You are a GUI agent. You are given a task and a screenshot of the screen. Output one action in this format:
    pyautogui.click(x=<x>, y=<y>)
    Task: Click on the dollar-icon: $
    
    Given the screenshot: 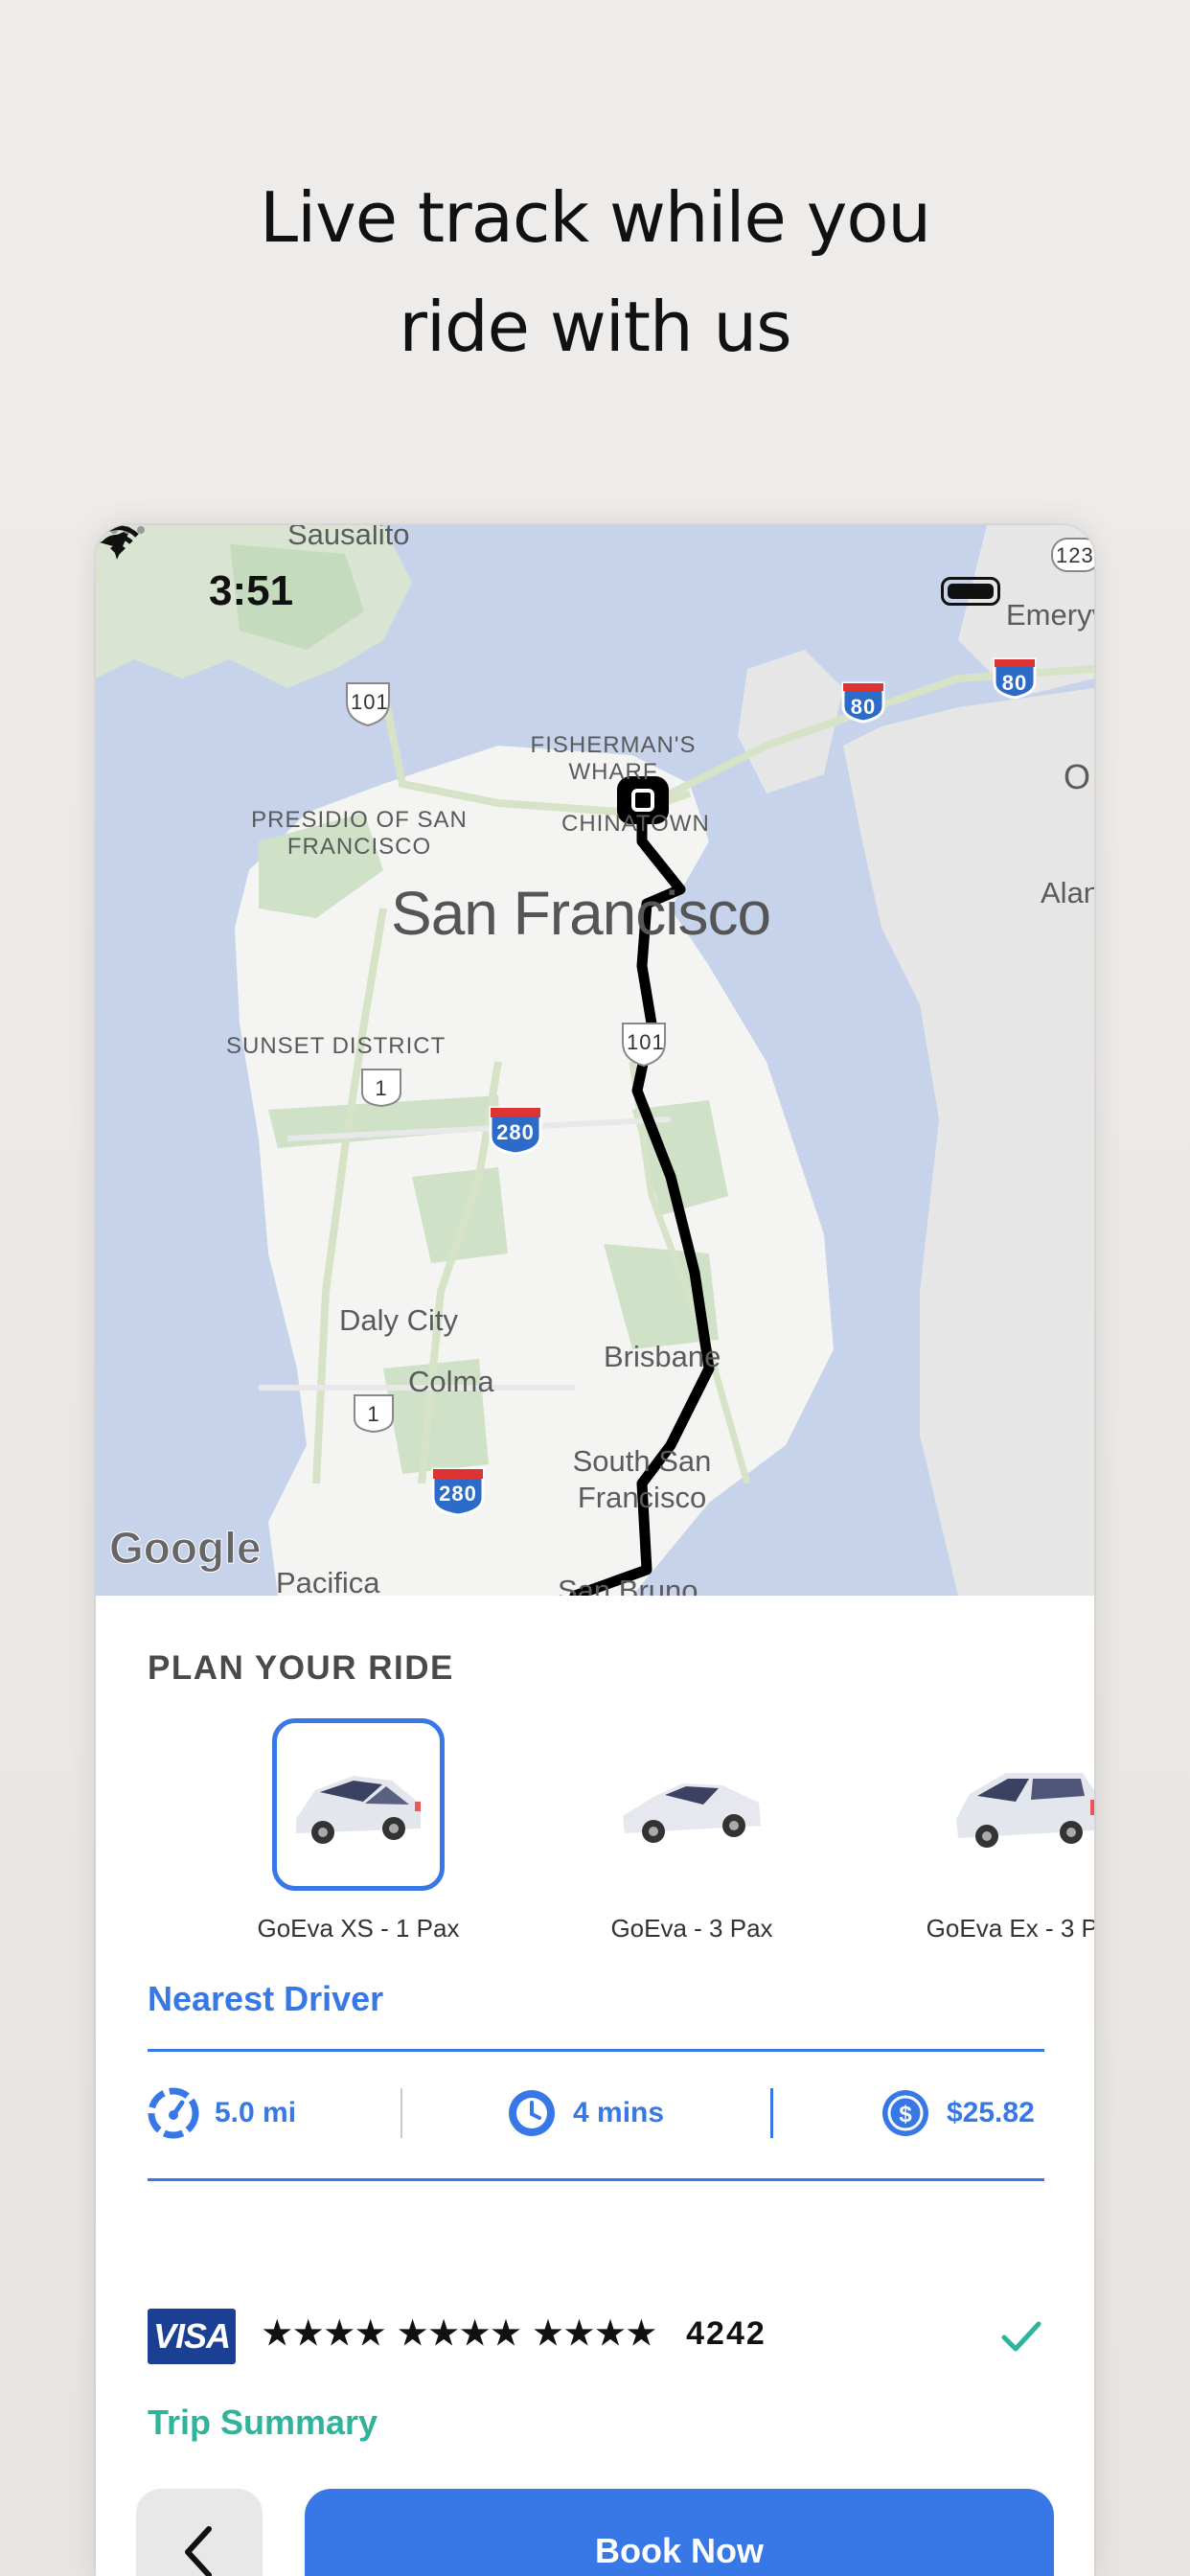 What is the action you would take?
    pyautogui.click(x=905, y=2113)
    